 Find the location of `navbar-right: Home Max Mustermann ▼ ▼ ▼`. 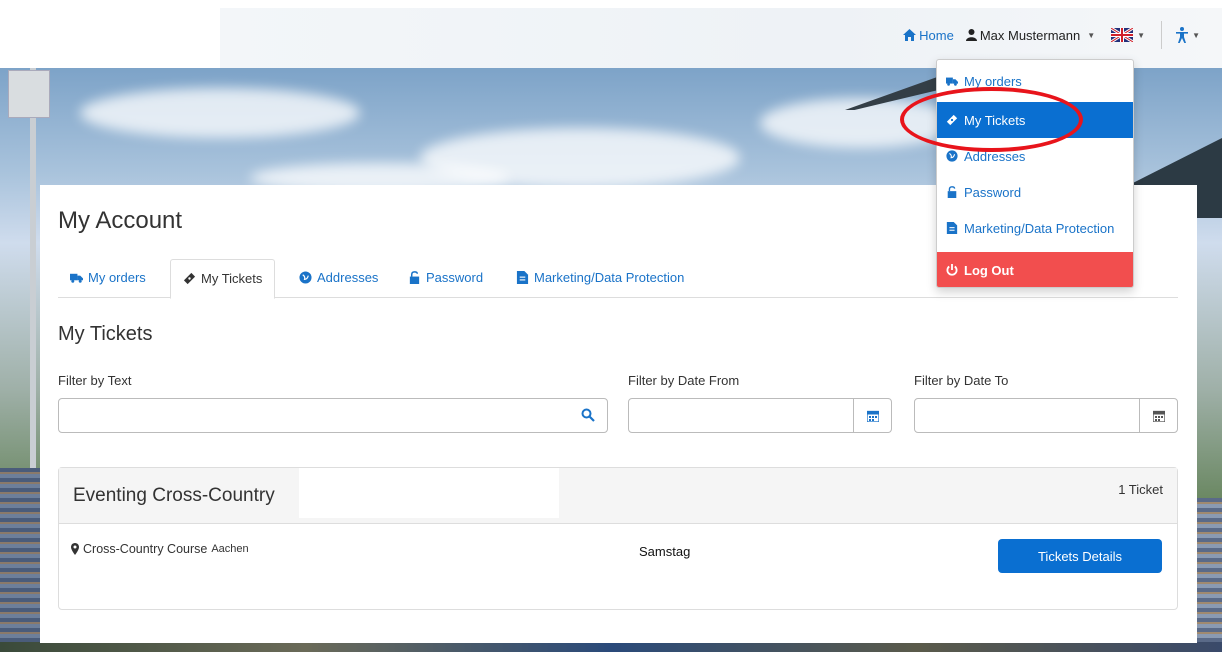

navbar-right: Home Max Mustermann ▼ ▼ ▼ is located at coordinates (1051, 35).